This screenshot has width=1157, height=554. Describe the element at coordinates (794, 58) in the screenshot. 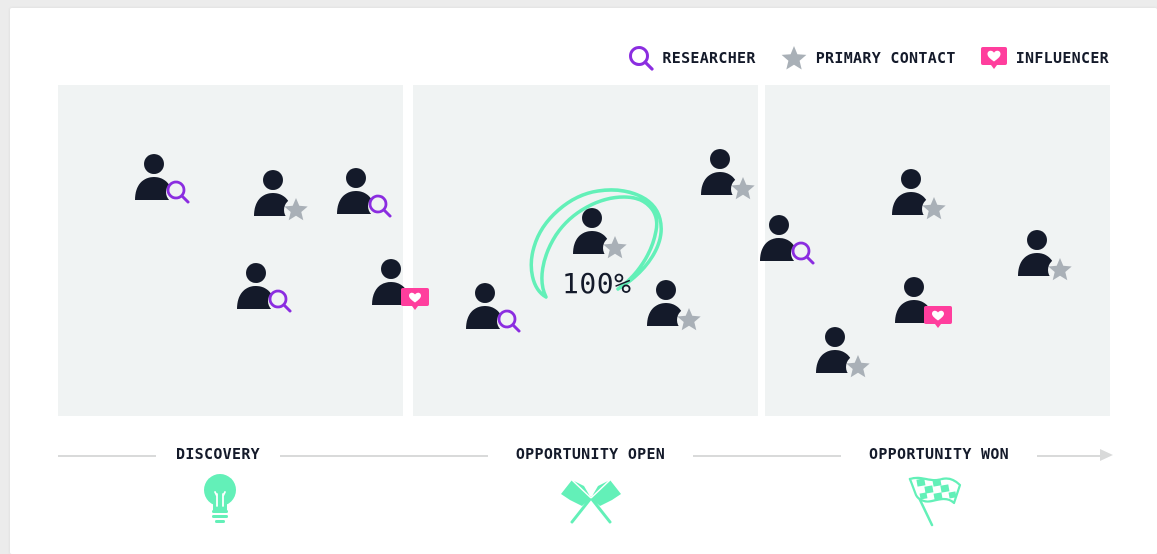

I see `star-icon` at that location.